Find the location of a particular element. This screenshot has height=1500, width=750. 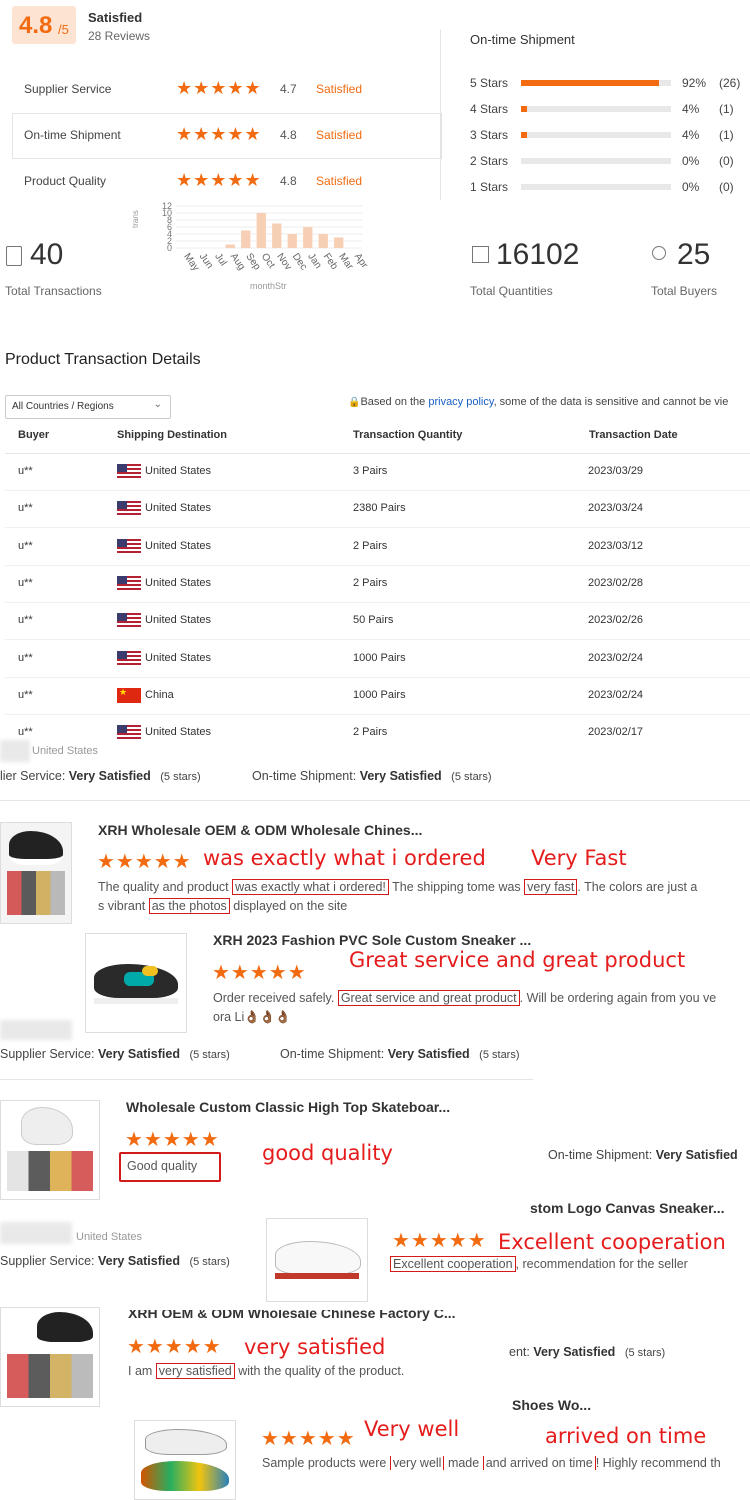

total-transactions-label: Total Transactions is located at coordinates (53, 291).